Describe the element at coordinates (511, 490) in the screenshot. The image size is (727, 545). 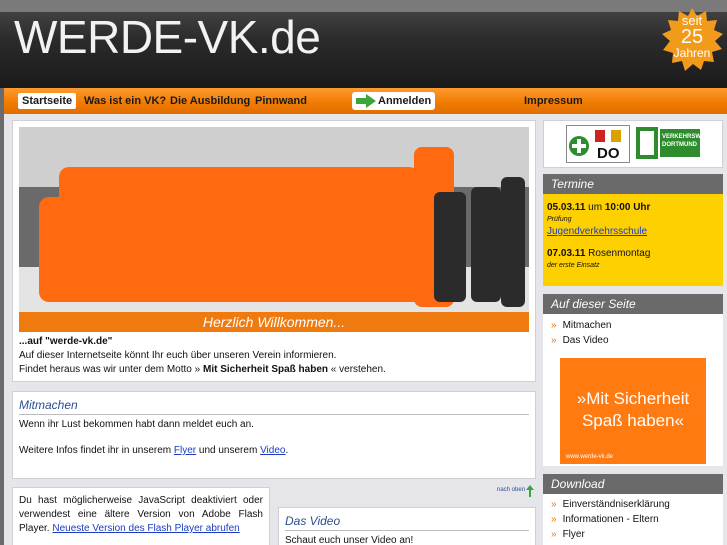
I see `back-to-top-link: nach oben` at that location.